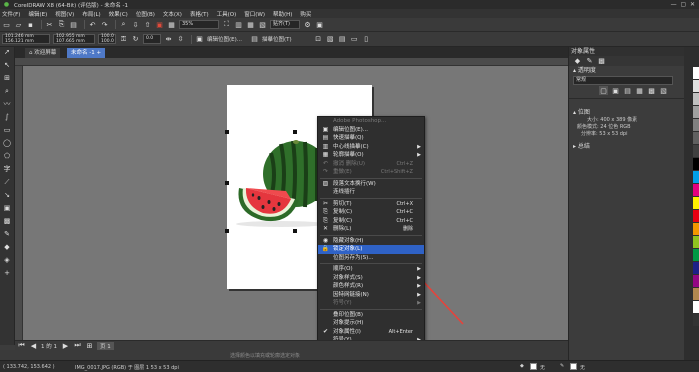  Describe the element at coordinates (77, 345) in the screenshot. I see `last-page-icon: ⏭` at that location.